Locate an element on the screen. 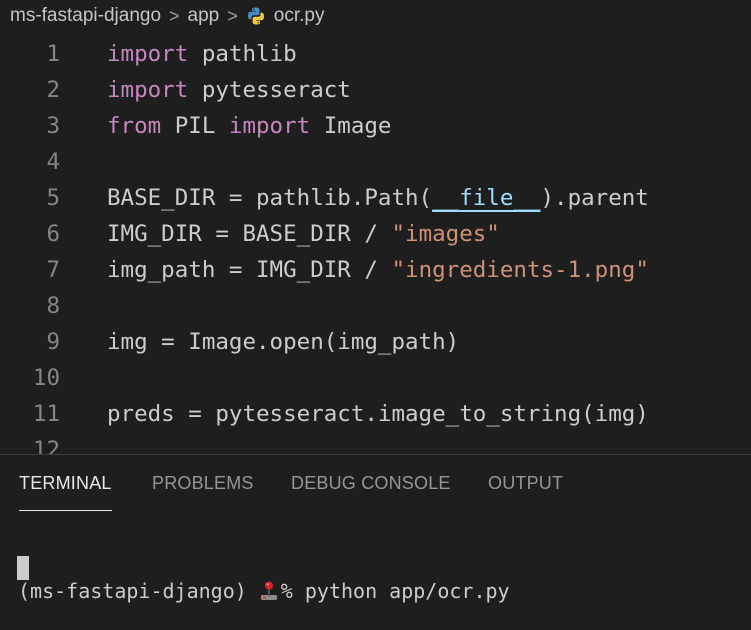 The width and height of the screenshot is (751, 630). line-number: 2 is located at coordinates (53, 90).